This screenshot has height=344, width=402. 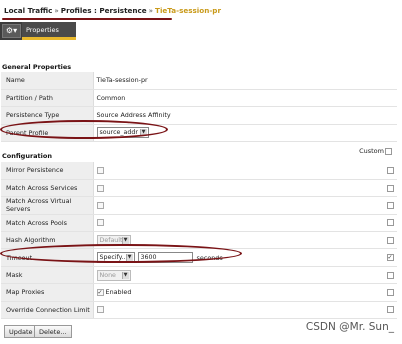 I want to click on map-proxies-enabled-label: Enabled, so click(x=118, y=292).